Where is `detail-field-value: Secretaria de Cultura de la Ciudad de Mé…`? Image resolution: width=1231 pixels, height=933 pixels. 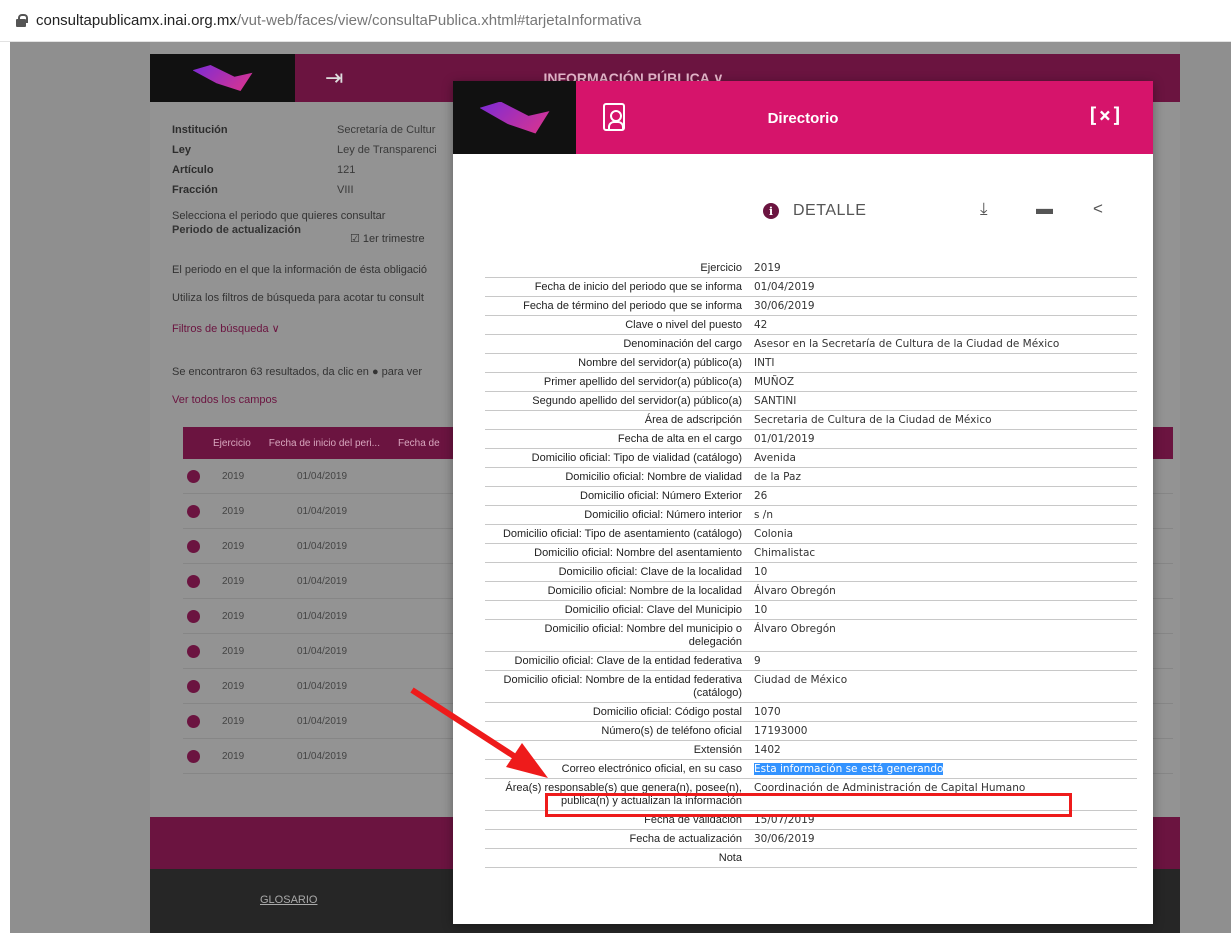 detail-field-value: Secretaria de Cultura de la Ciudad de Mé… is located at coordinates (942, 420).